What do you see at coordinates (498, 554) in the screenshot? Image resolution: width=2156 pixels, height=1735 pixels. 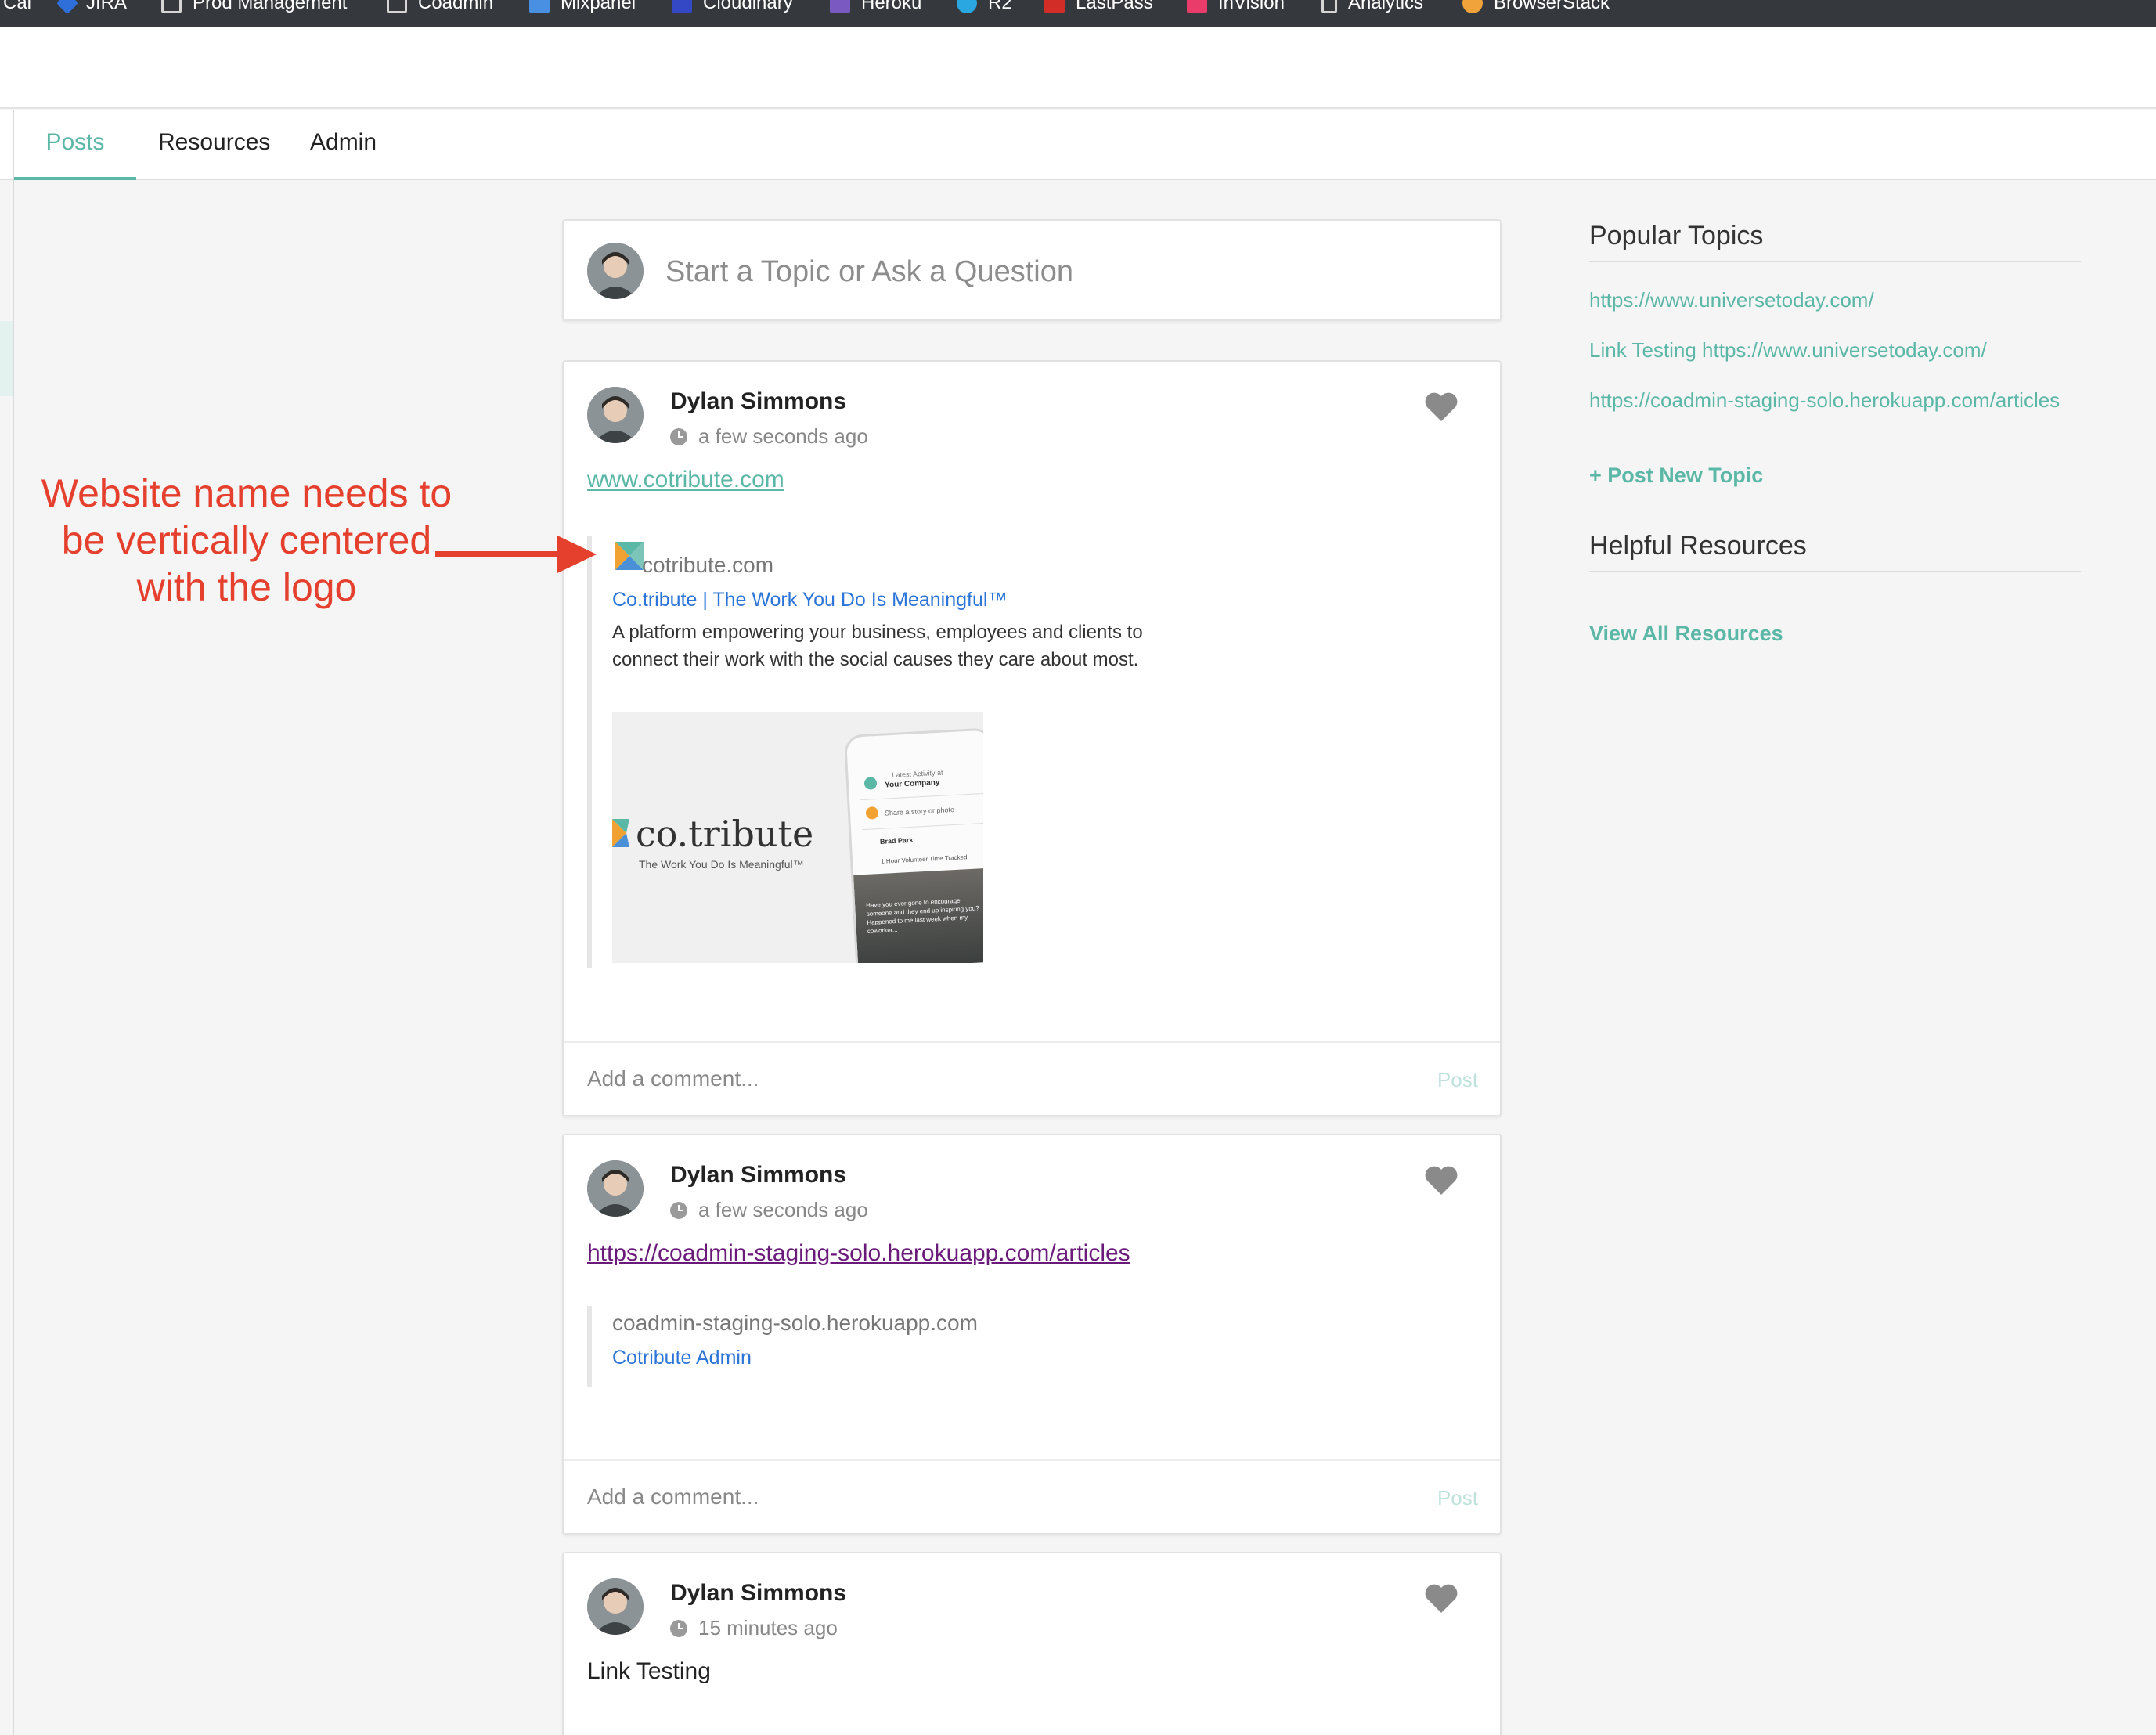 I see `annotation-arrow` at bounding box center [498, 554].